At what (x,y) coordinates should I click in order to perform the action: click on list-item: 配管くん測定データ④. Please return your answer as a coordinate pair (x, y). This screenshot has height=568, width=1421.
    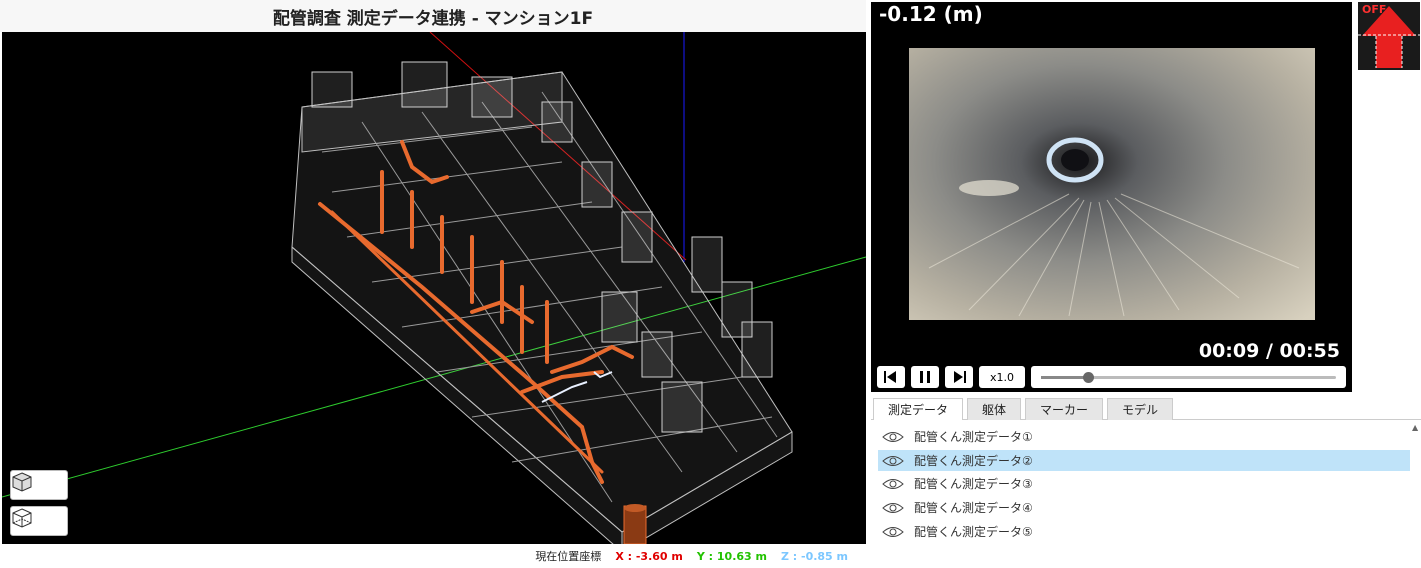
    Looking at the image, I should click on (1144, 507).